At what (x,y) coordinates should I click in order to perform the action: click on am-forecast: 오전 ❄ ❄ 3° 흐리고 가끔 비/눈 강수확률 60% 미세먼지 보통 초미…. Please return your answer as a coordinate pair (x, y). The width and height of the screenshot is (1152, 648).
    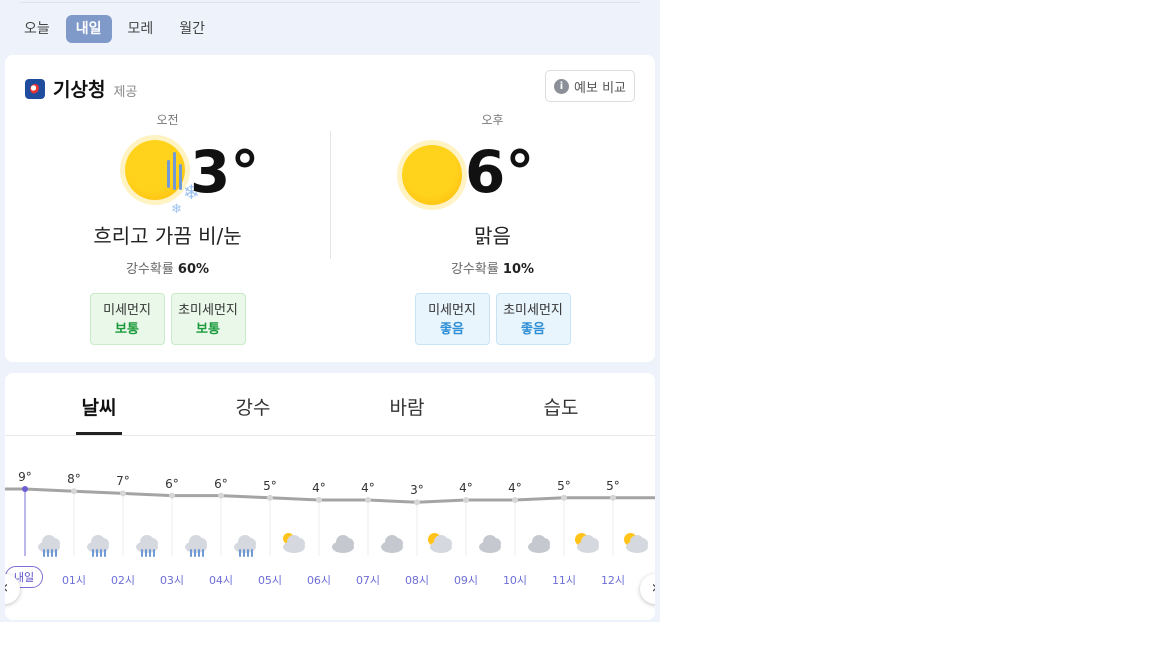
    Looking at the image, I should click on (167, 235).